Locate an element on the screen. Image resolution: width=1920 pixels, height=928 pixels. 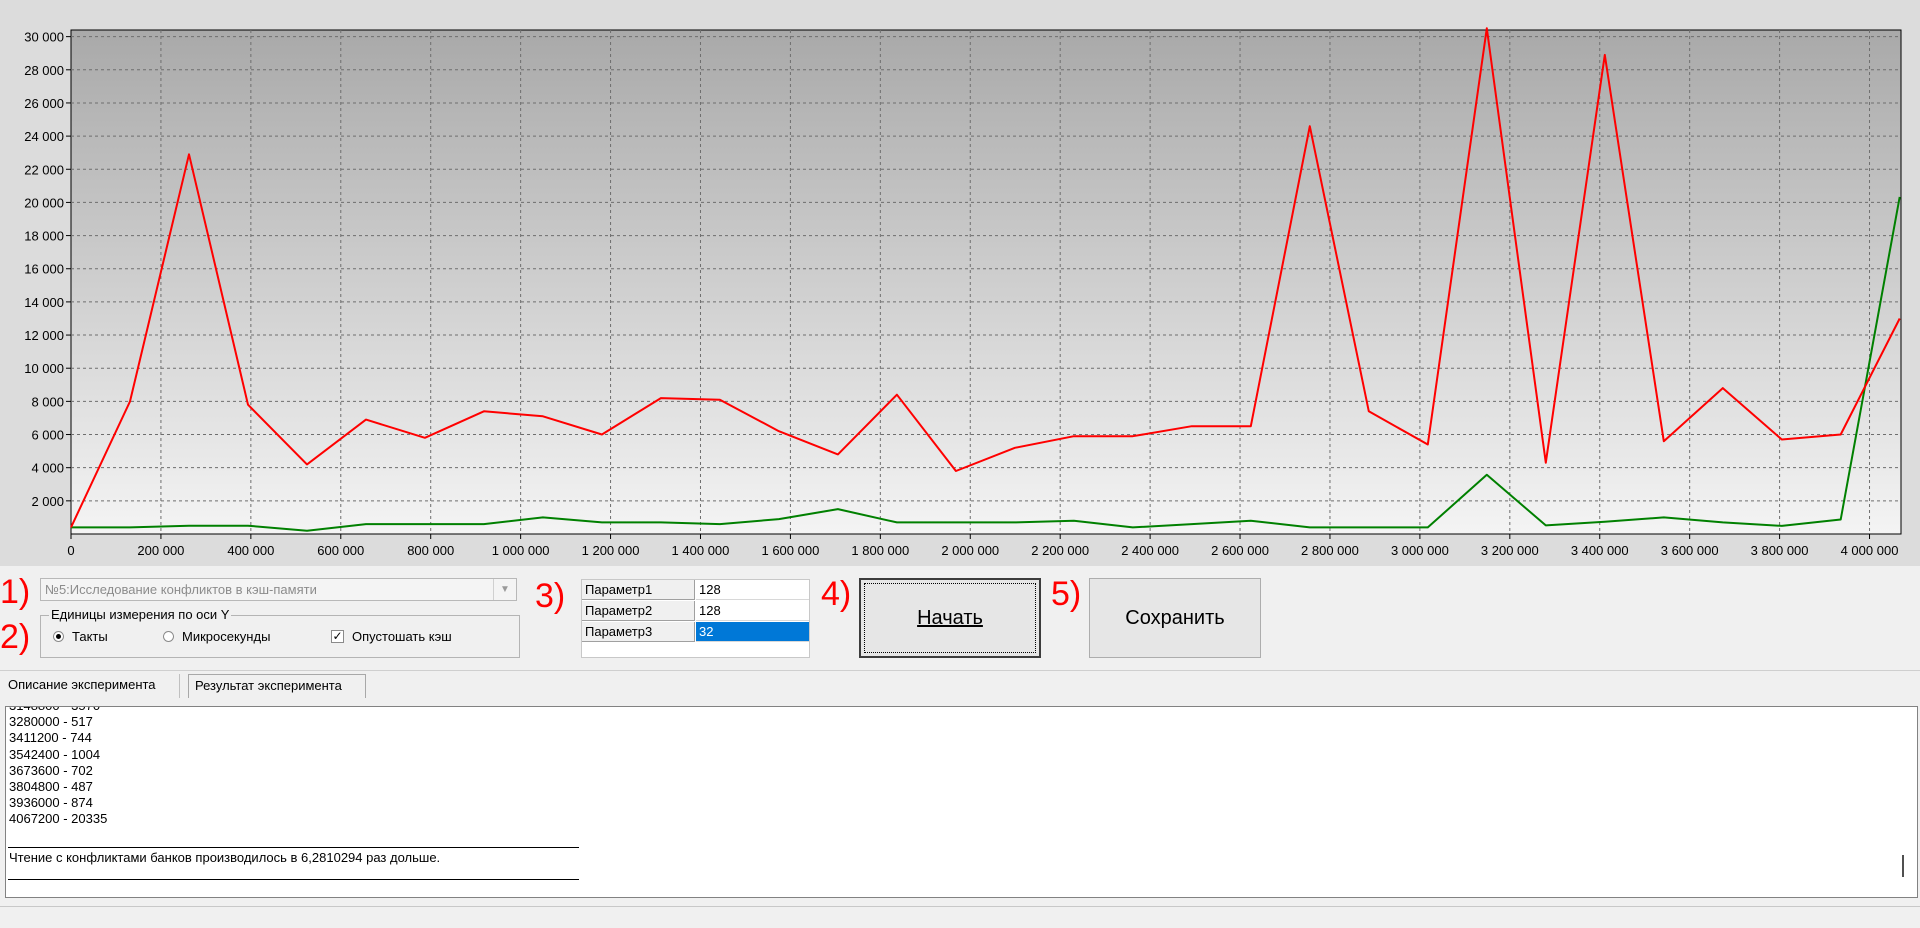
radio-microseconds is located at coordinates (168, 636).